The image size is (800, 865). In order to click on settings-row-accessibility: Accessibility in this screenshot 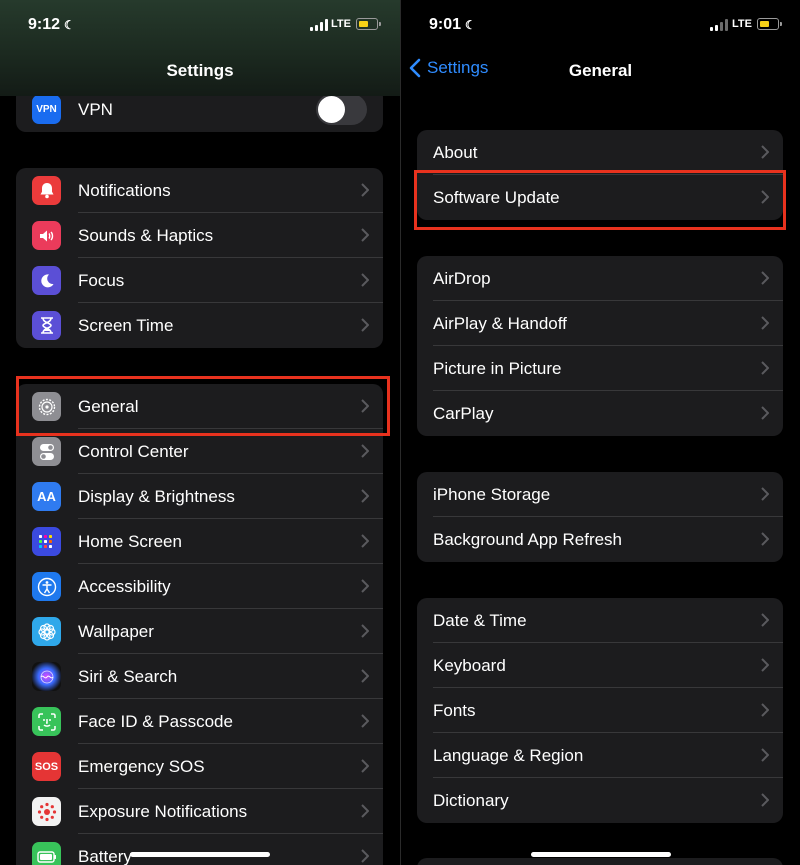, I will do `click(199, 586)`.